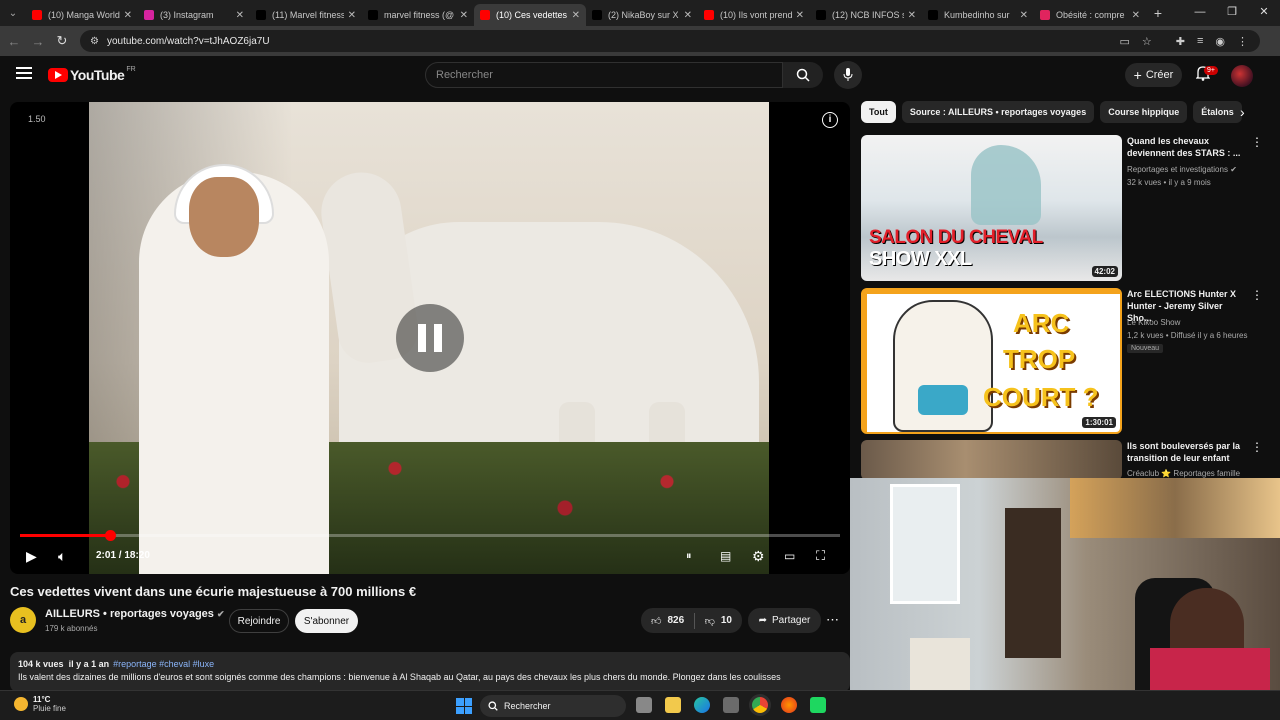  I want to click on store-icon, so click(731, 705).